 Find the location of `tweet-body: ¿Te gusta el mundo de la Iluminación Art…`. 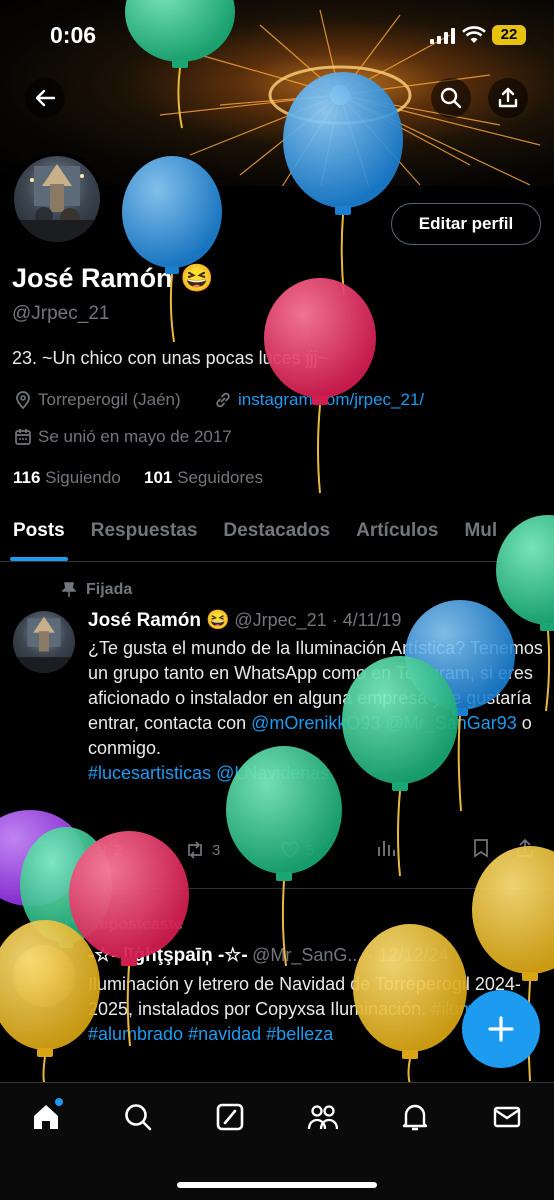

tweet-body: ¿Te gusta el mundo de la Iluminación Art… is located at coordinates (315, 711).